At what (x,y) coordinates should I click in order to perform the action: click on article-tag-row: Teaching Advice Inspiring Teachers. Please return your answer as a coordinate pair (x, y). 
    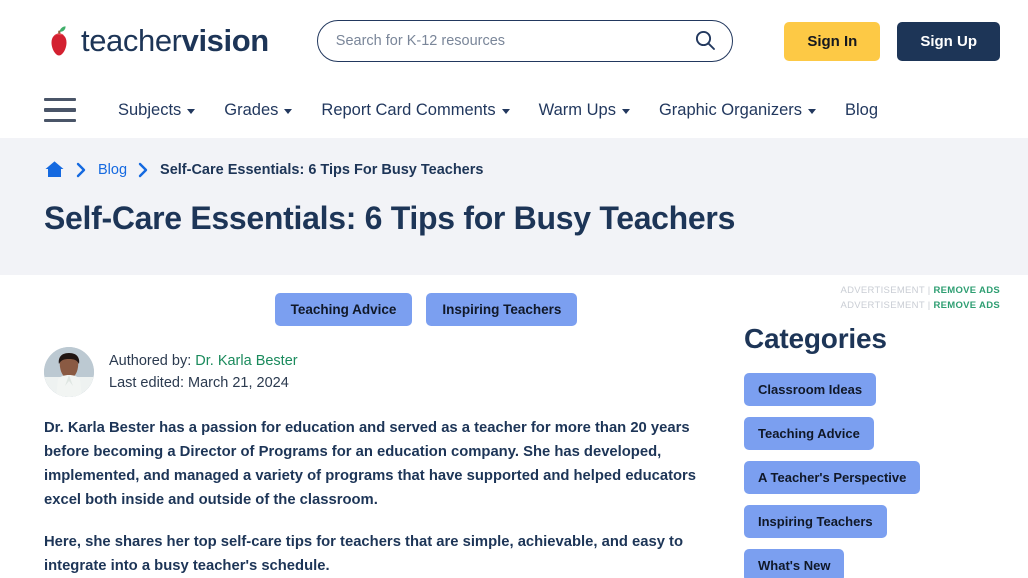
    Looking at the image, I should click on (380, 309).